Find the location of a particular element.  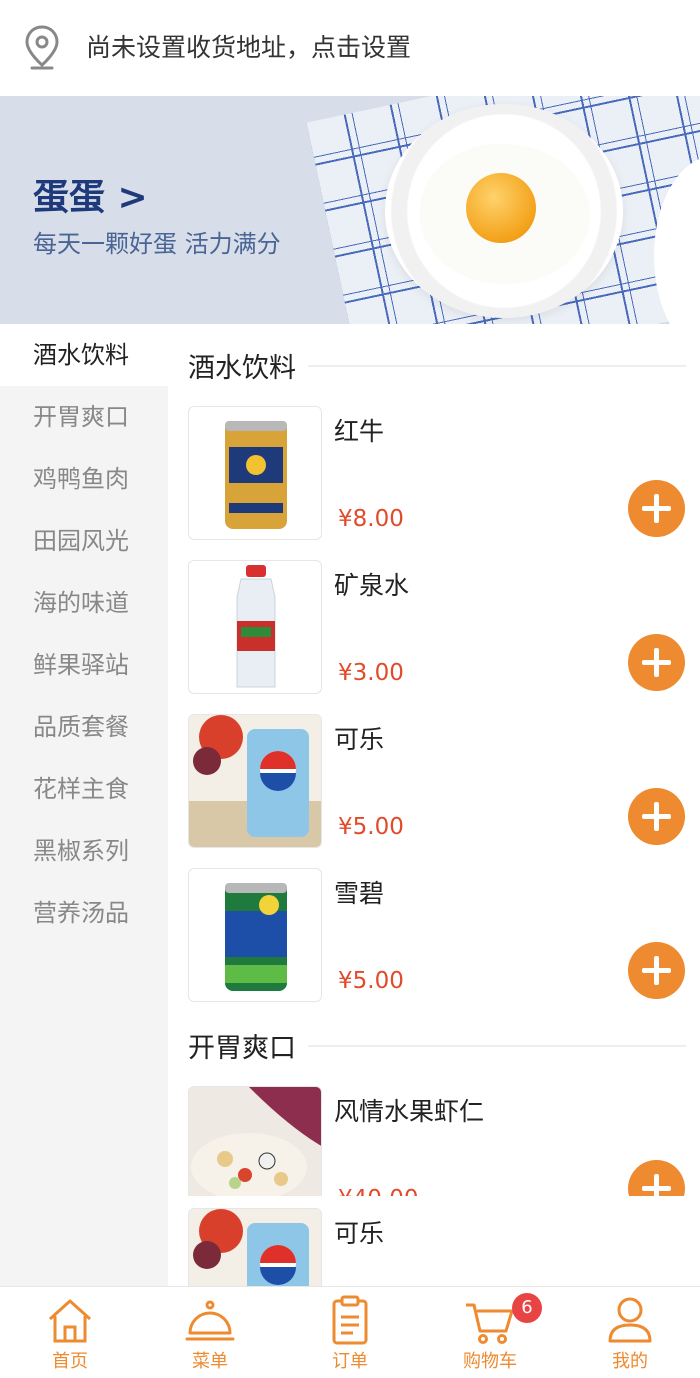

section-title: 开胃爽口 is located at coordinates (242, 1048).